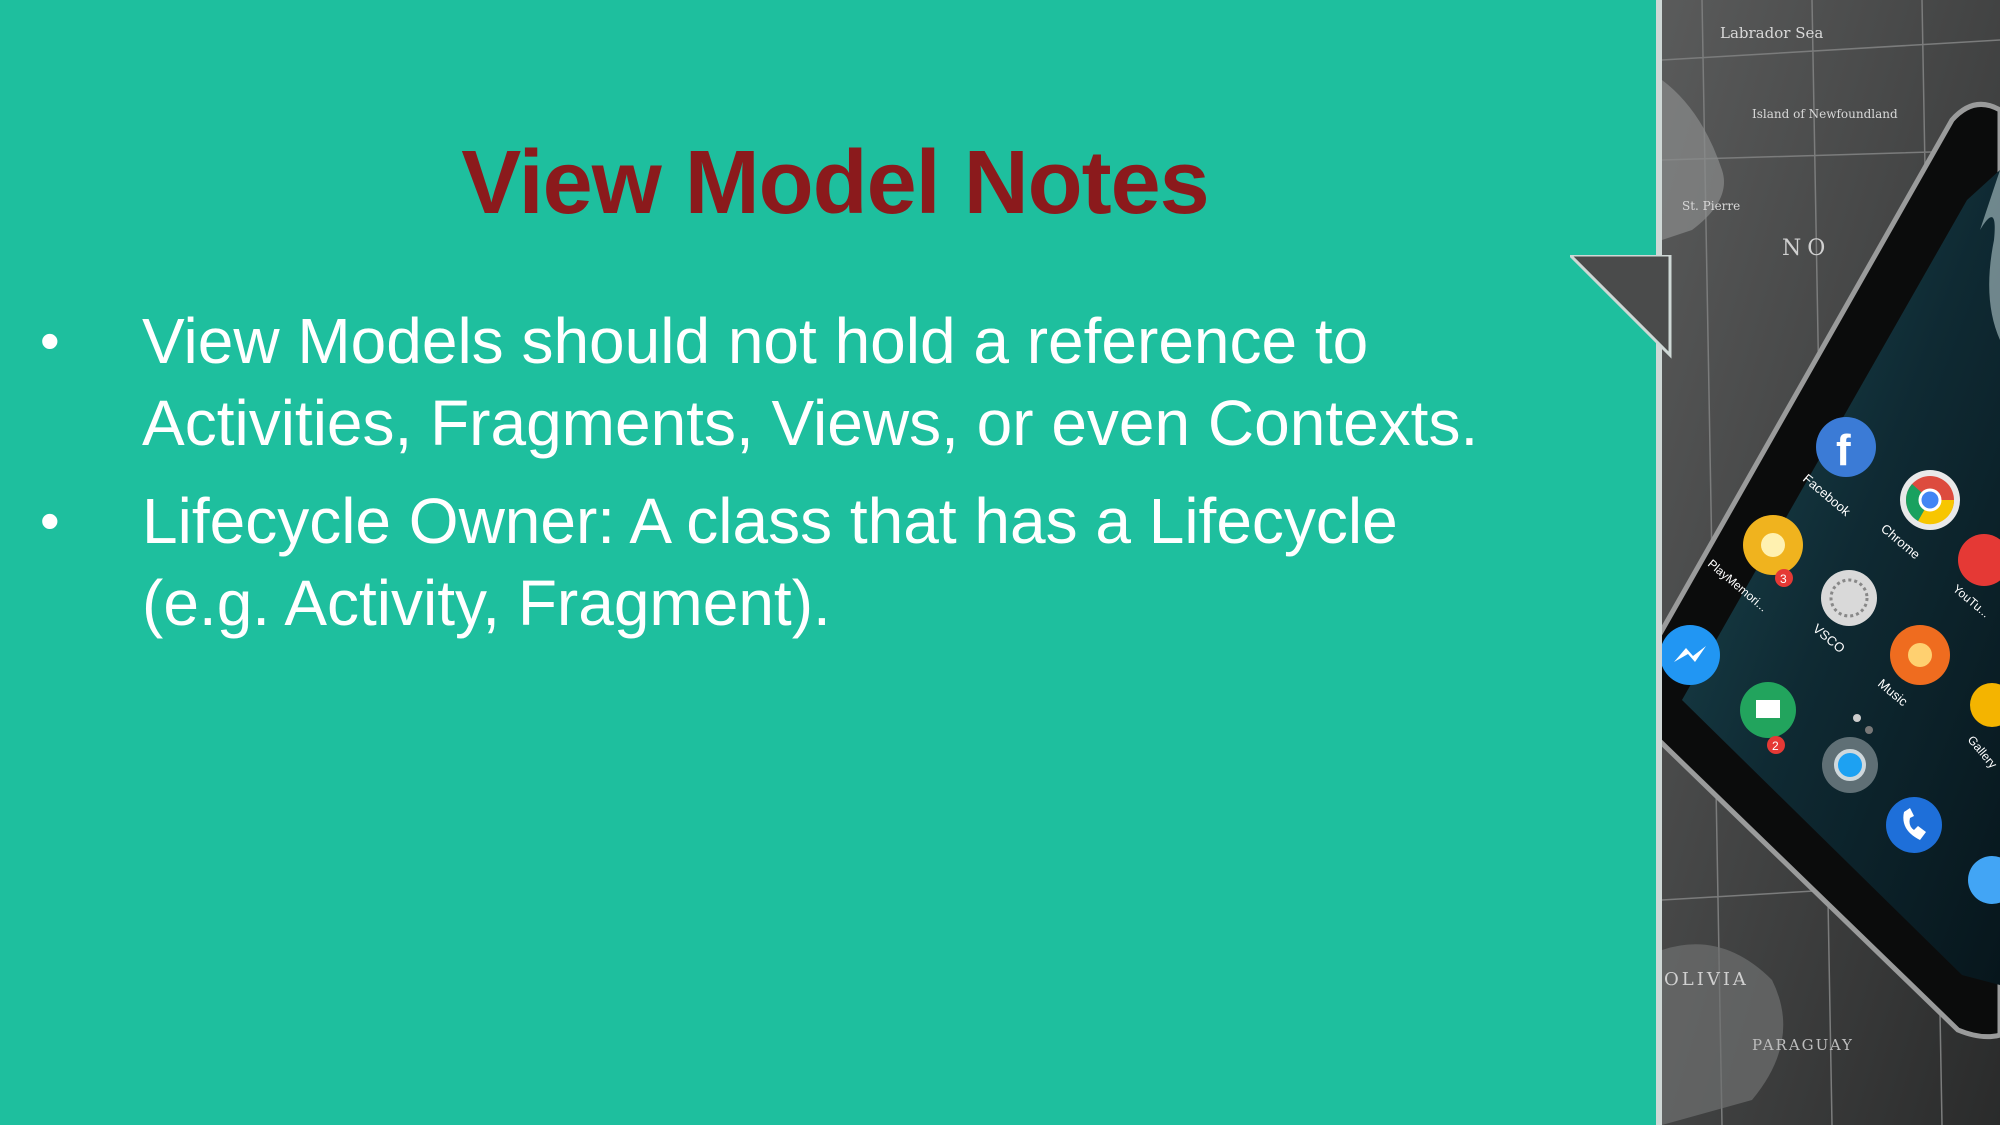 This screenshot has width=2000, height=1125. I want to click on map-label: Island of Newfoundland, so click(1825, 114).